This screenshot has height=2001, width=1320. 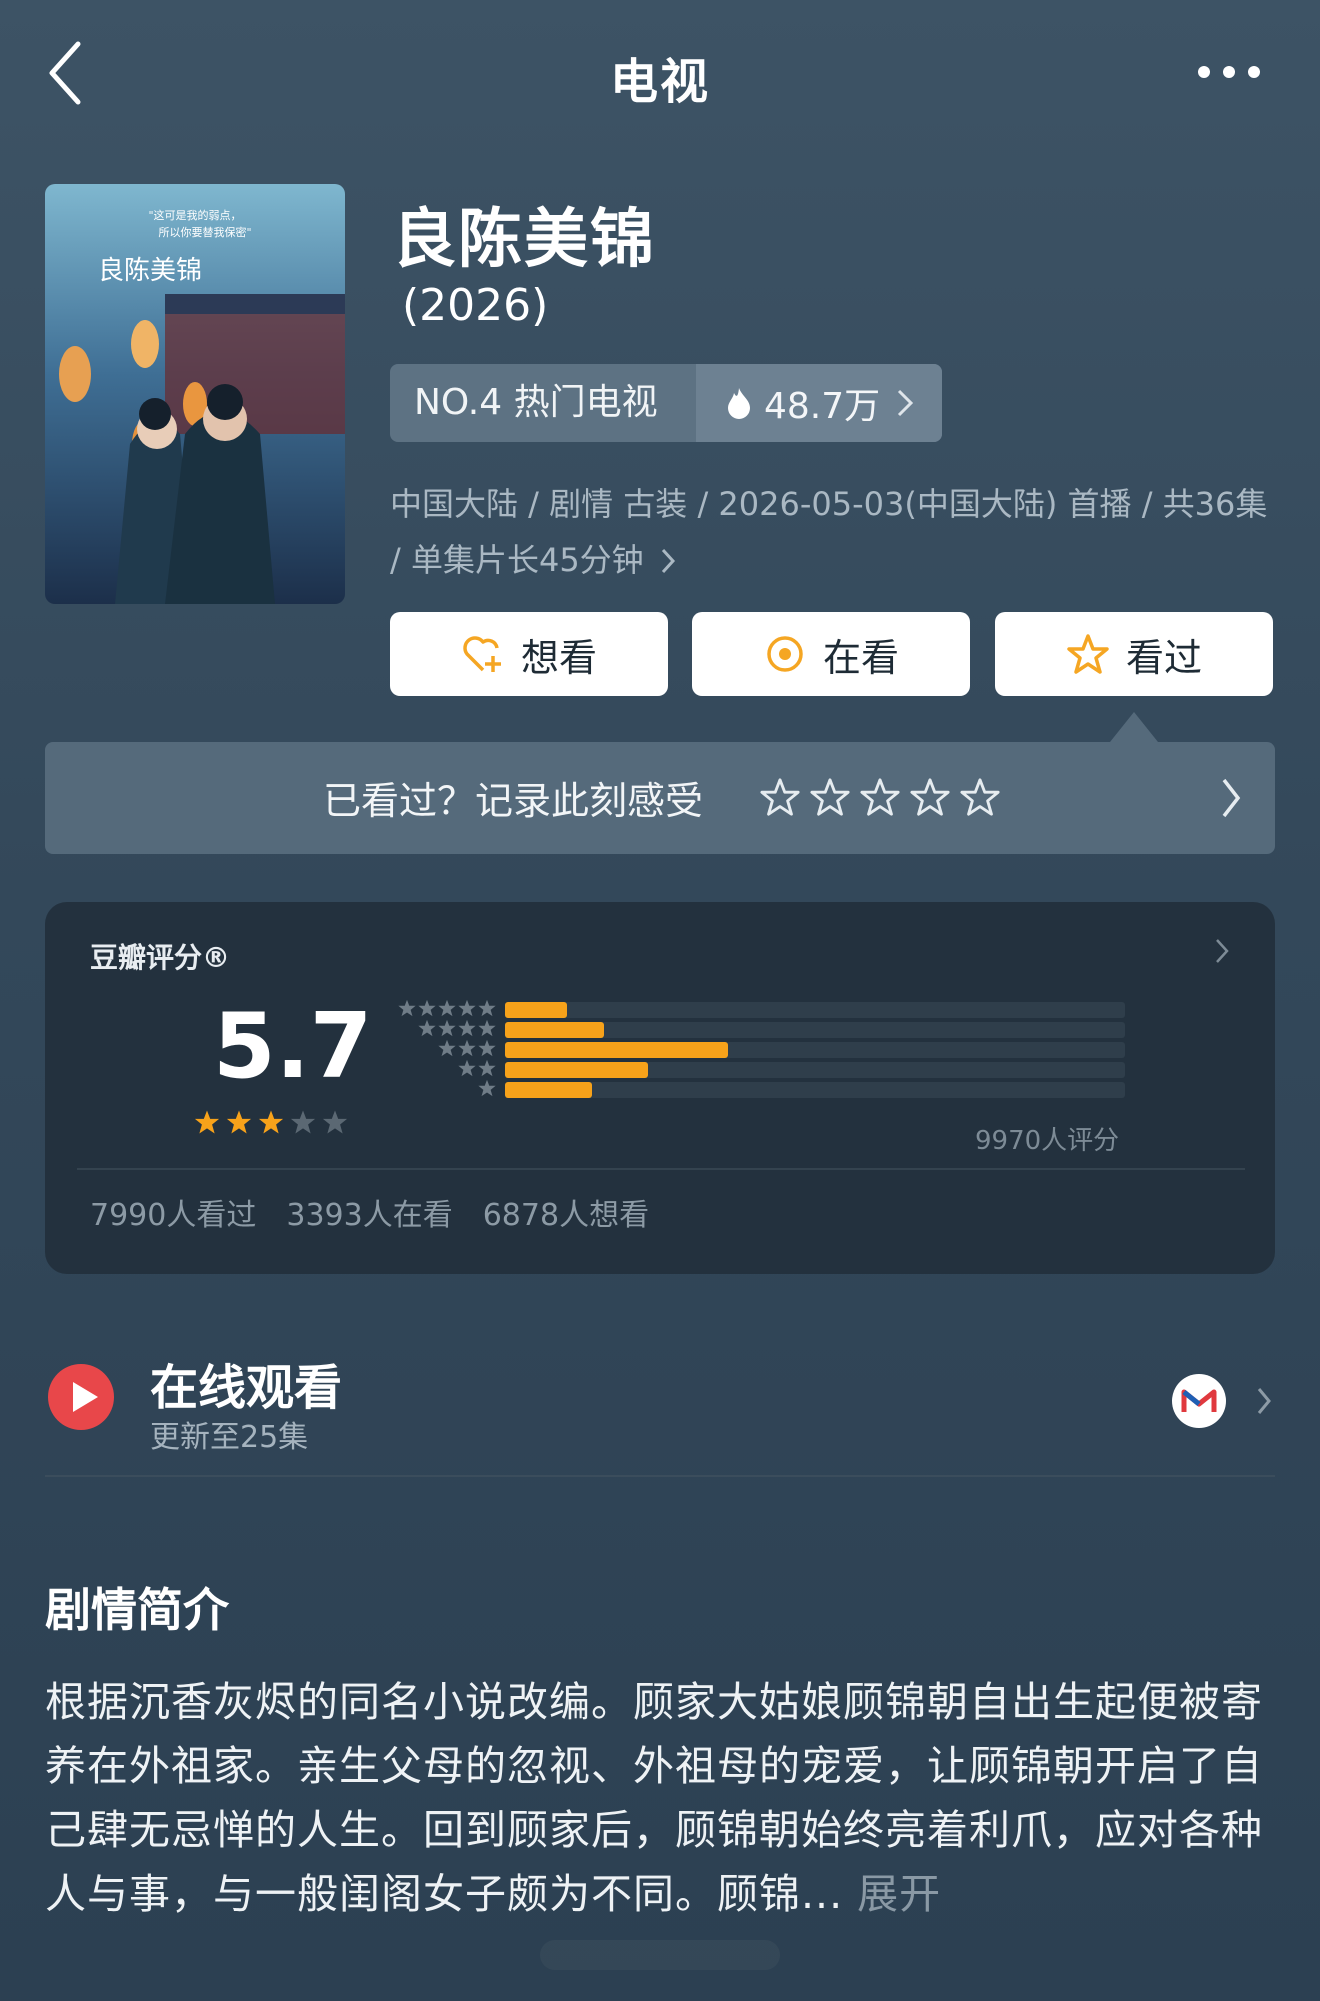 What do you see at coordinates (659, 82) in the screenshot?
I see `page-title: 电视` at bounding box center [659, 82].